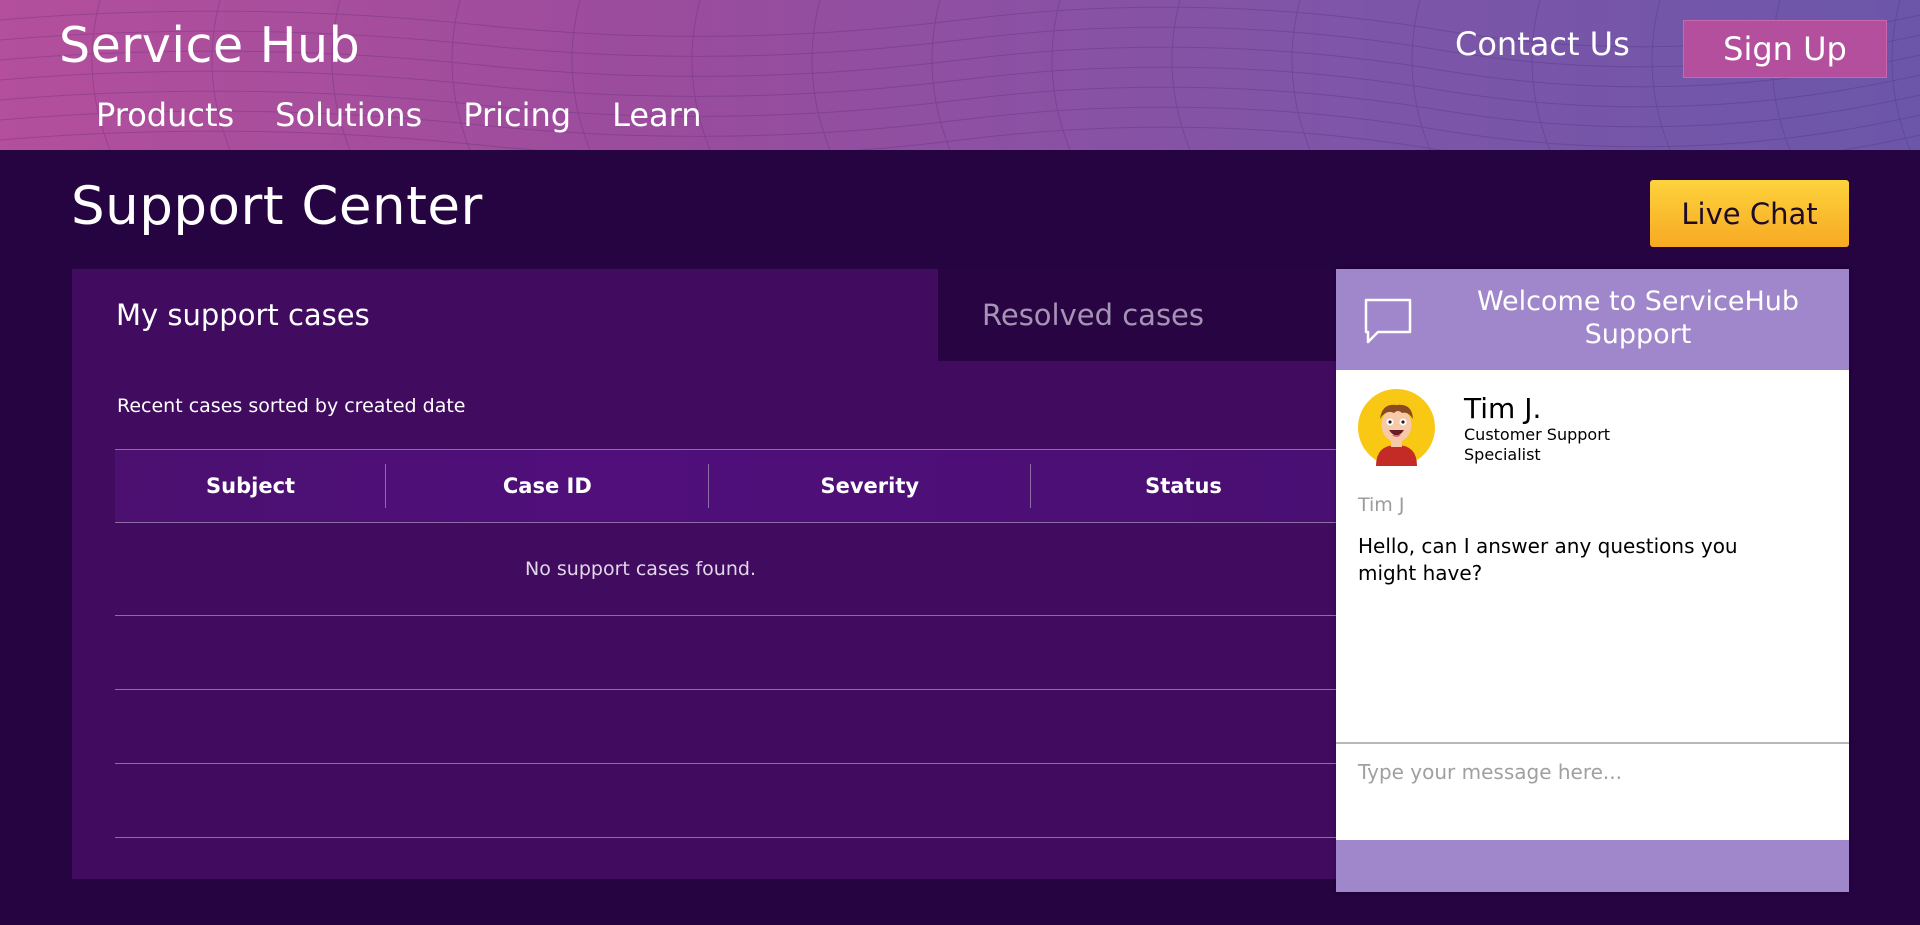 Image resolution: width=1920 pixels, height=925 pixels. Describe the element at coordinates (505, 315) in the screenshot. I see `tab-my-support-cases: My support cases` at that location.